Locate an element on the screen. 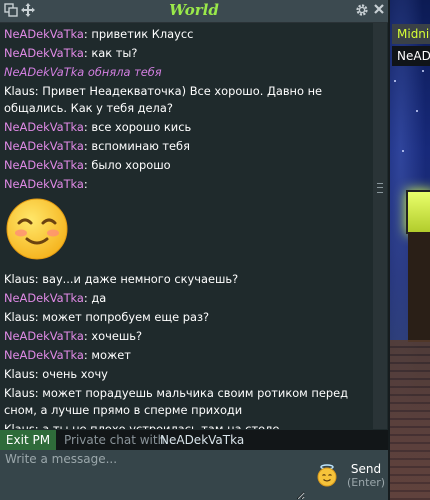 The height and width of the screenshot is (500, 430). send-label: Send is located at coordinates (366, 469).